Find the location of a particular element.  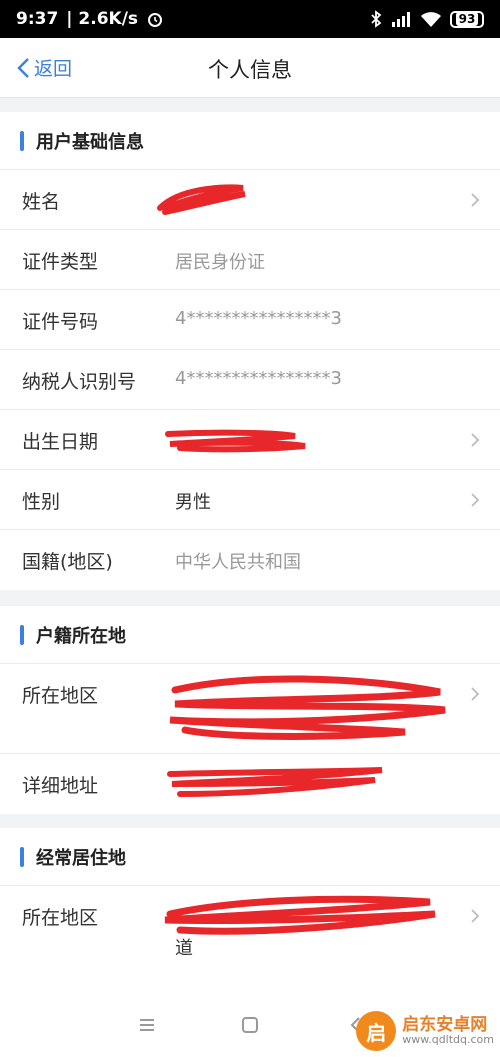

row-id-number: 证件号码 4****************3 is located at coordinates (250, 320).